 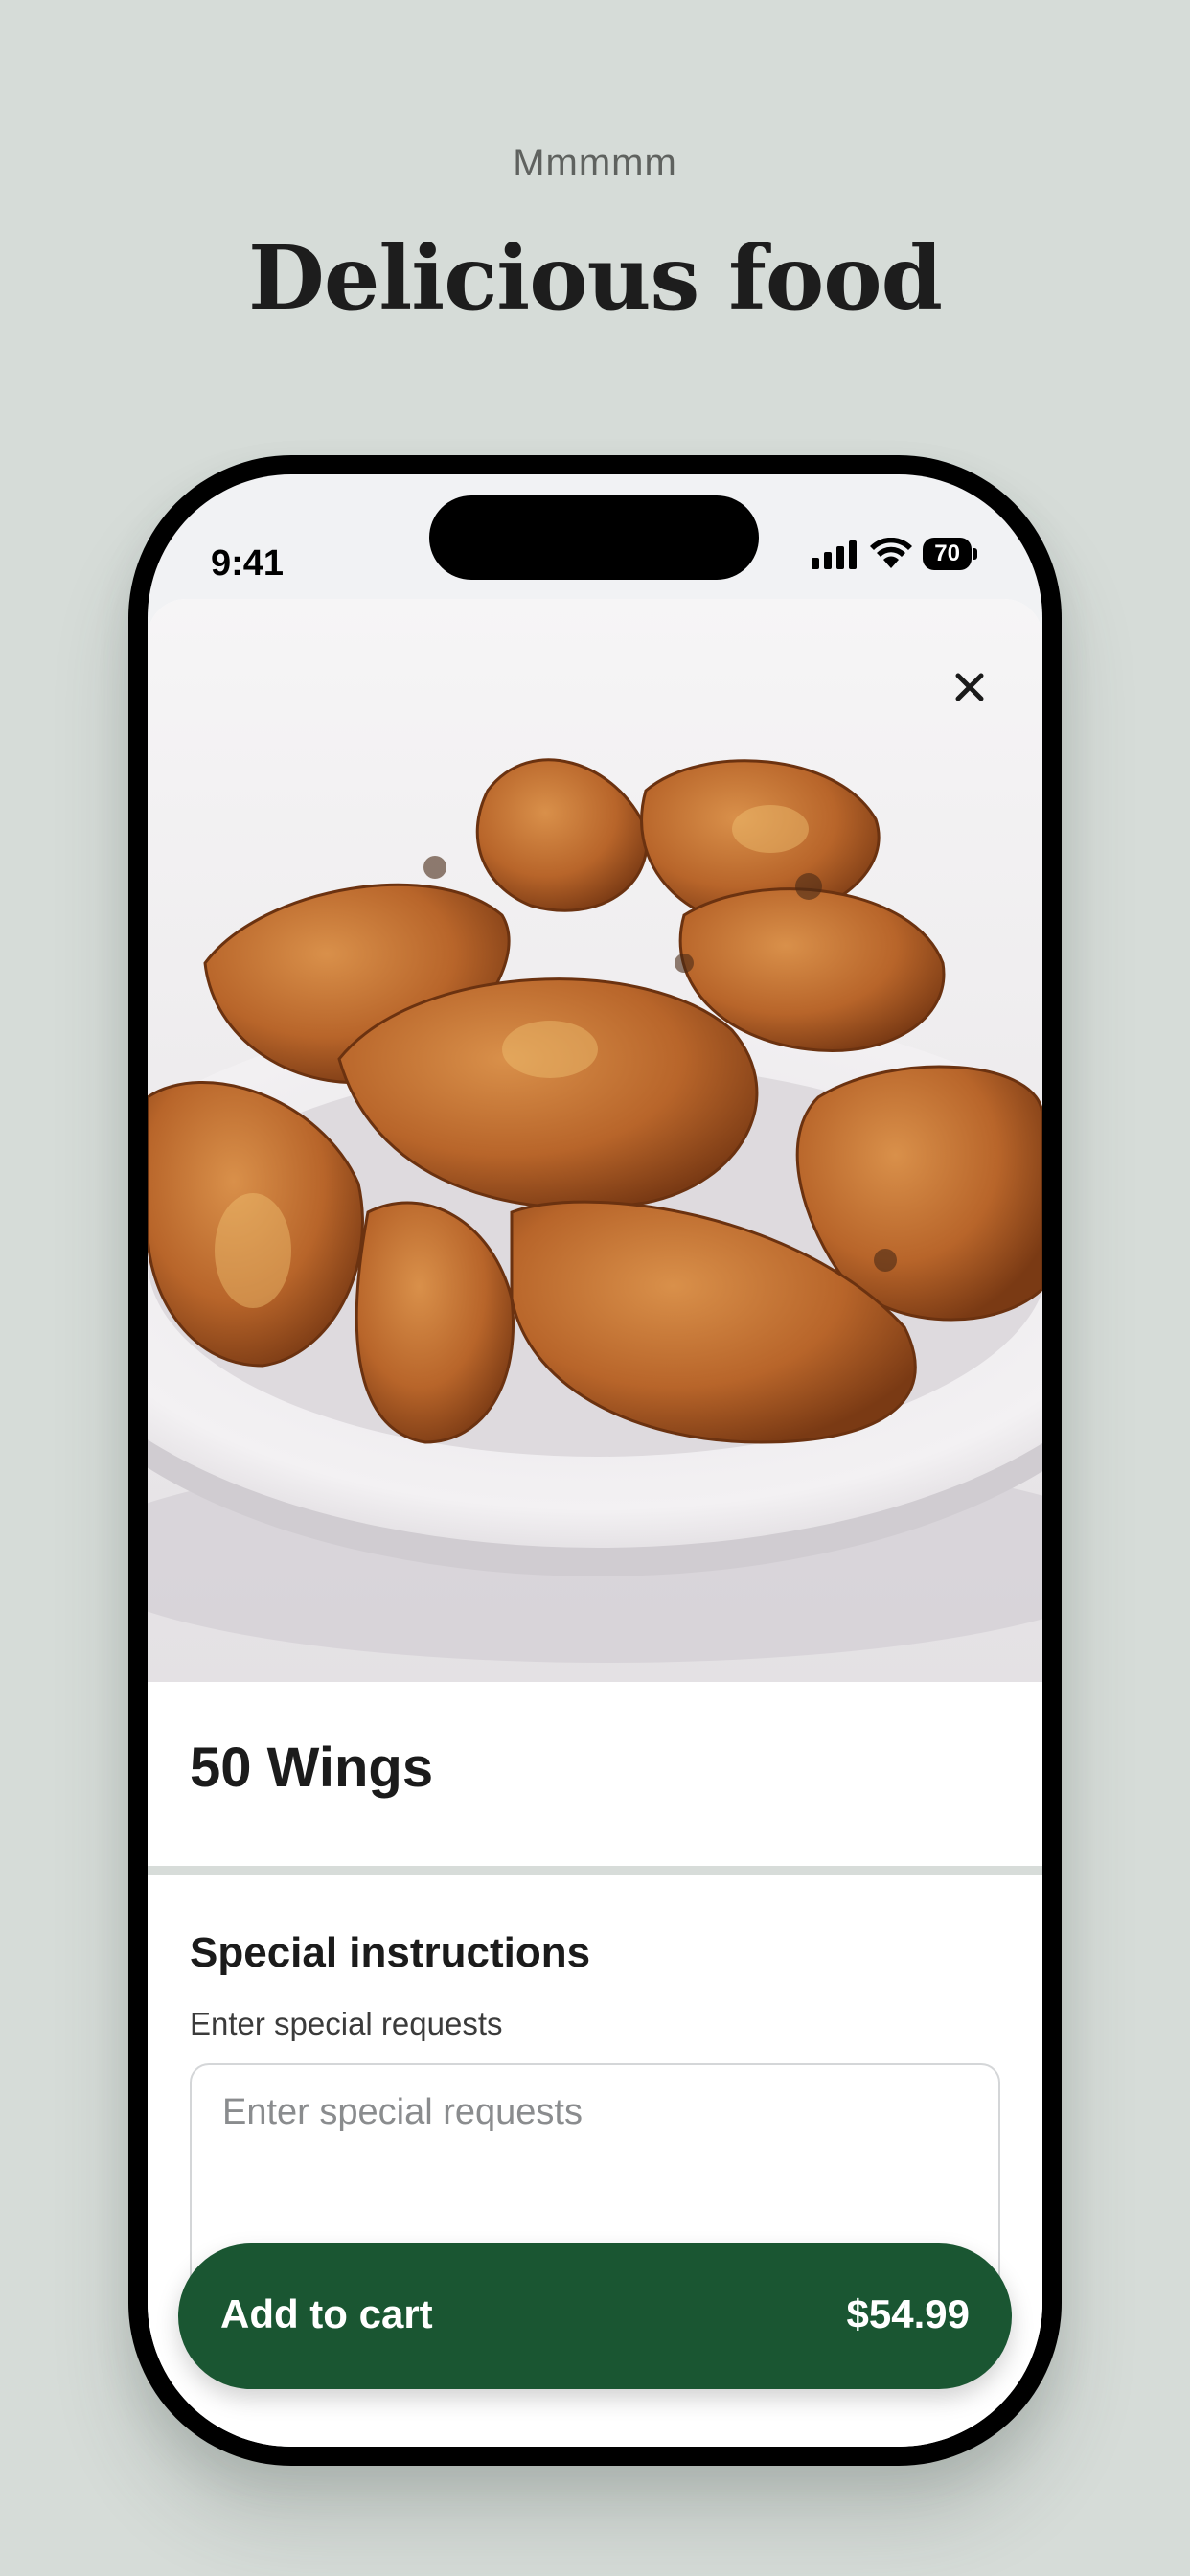 What do you see at coordinates (403, 2112) in the screenshot?
I see `special-requests-placeholder: Enter special requests` at bounding box center [403, 2112].